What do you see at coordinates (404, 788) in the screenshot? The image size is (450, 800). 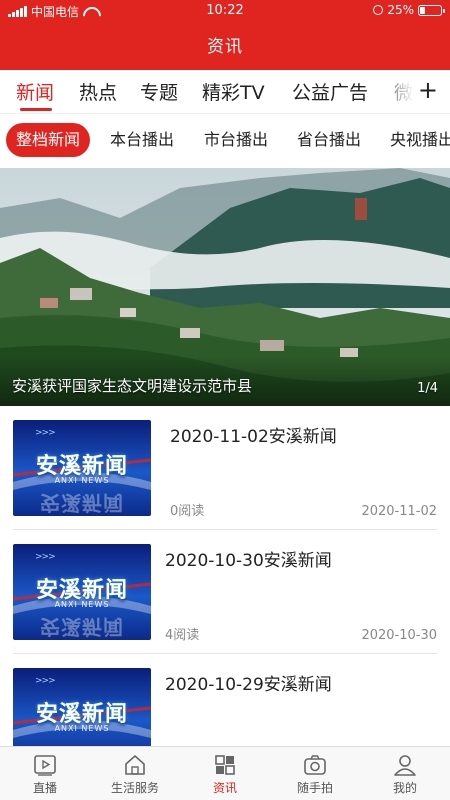 I see `nav-label: 我的` at bounding box center [404, 788].